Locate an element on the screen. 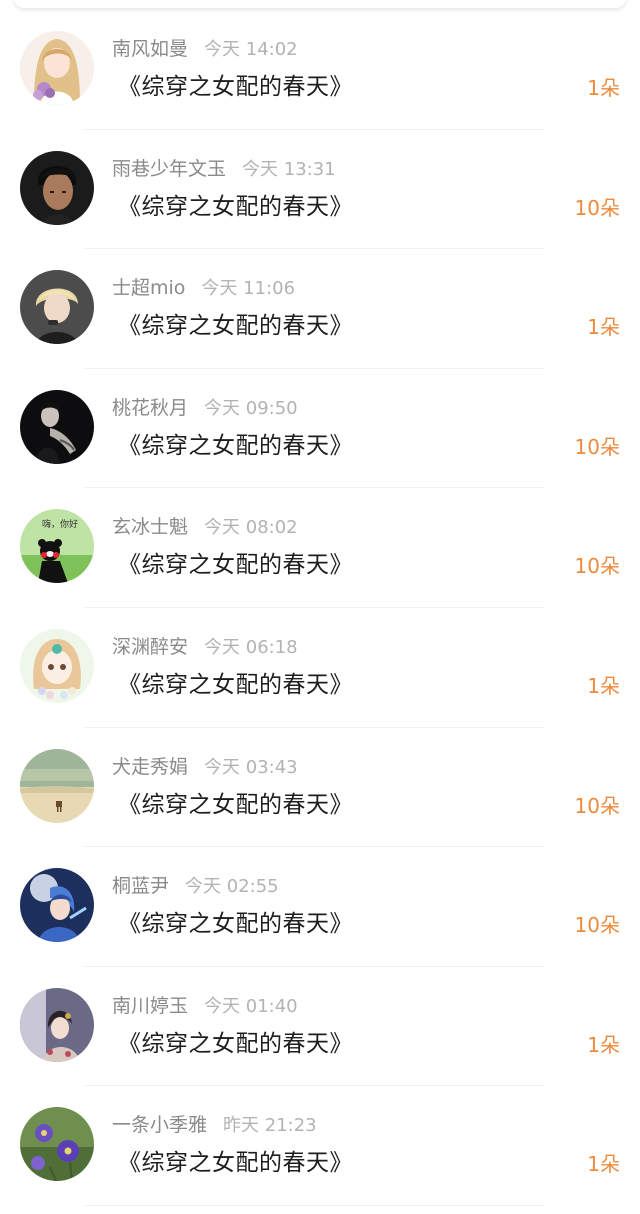 The height and width of the screenshot is (1214, 640). blond-singer-avatar-icon is located at coordinates (57, 307).